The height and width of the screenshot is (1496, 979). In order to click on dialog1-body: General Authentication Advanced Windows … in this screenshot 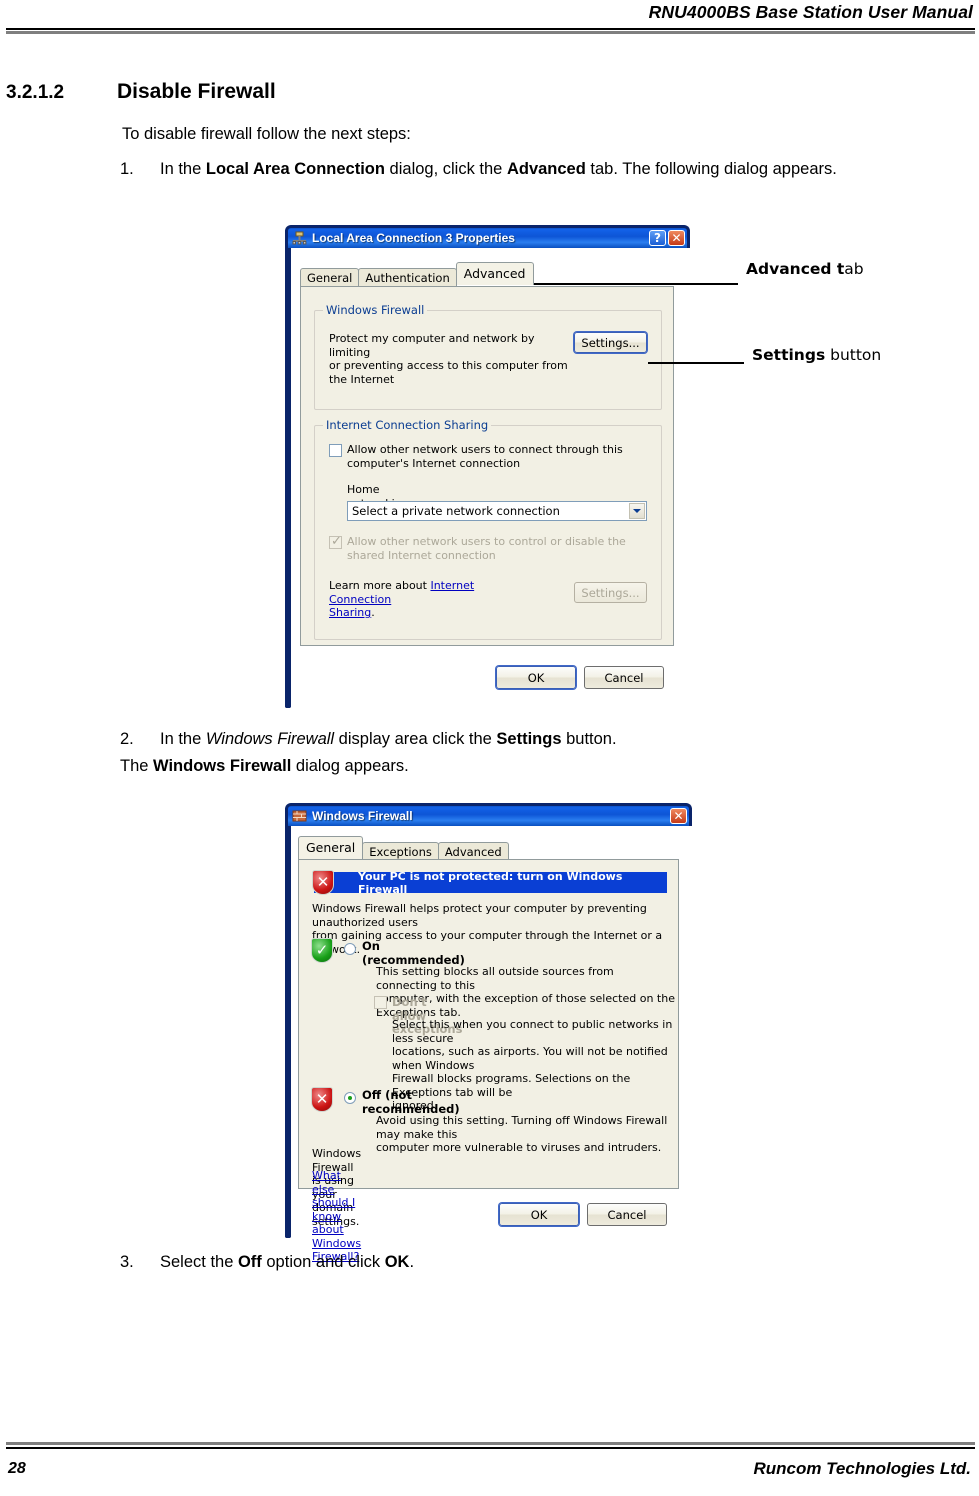, I will do `click(479, 478)`.